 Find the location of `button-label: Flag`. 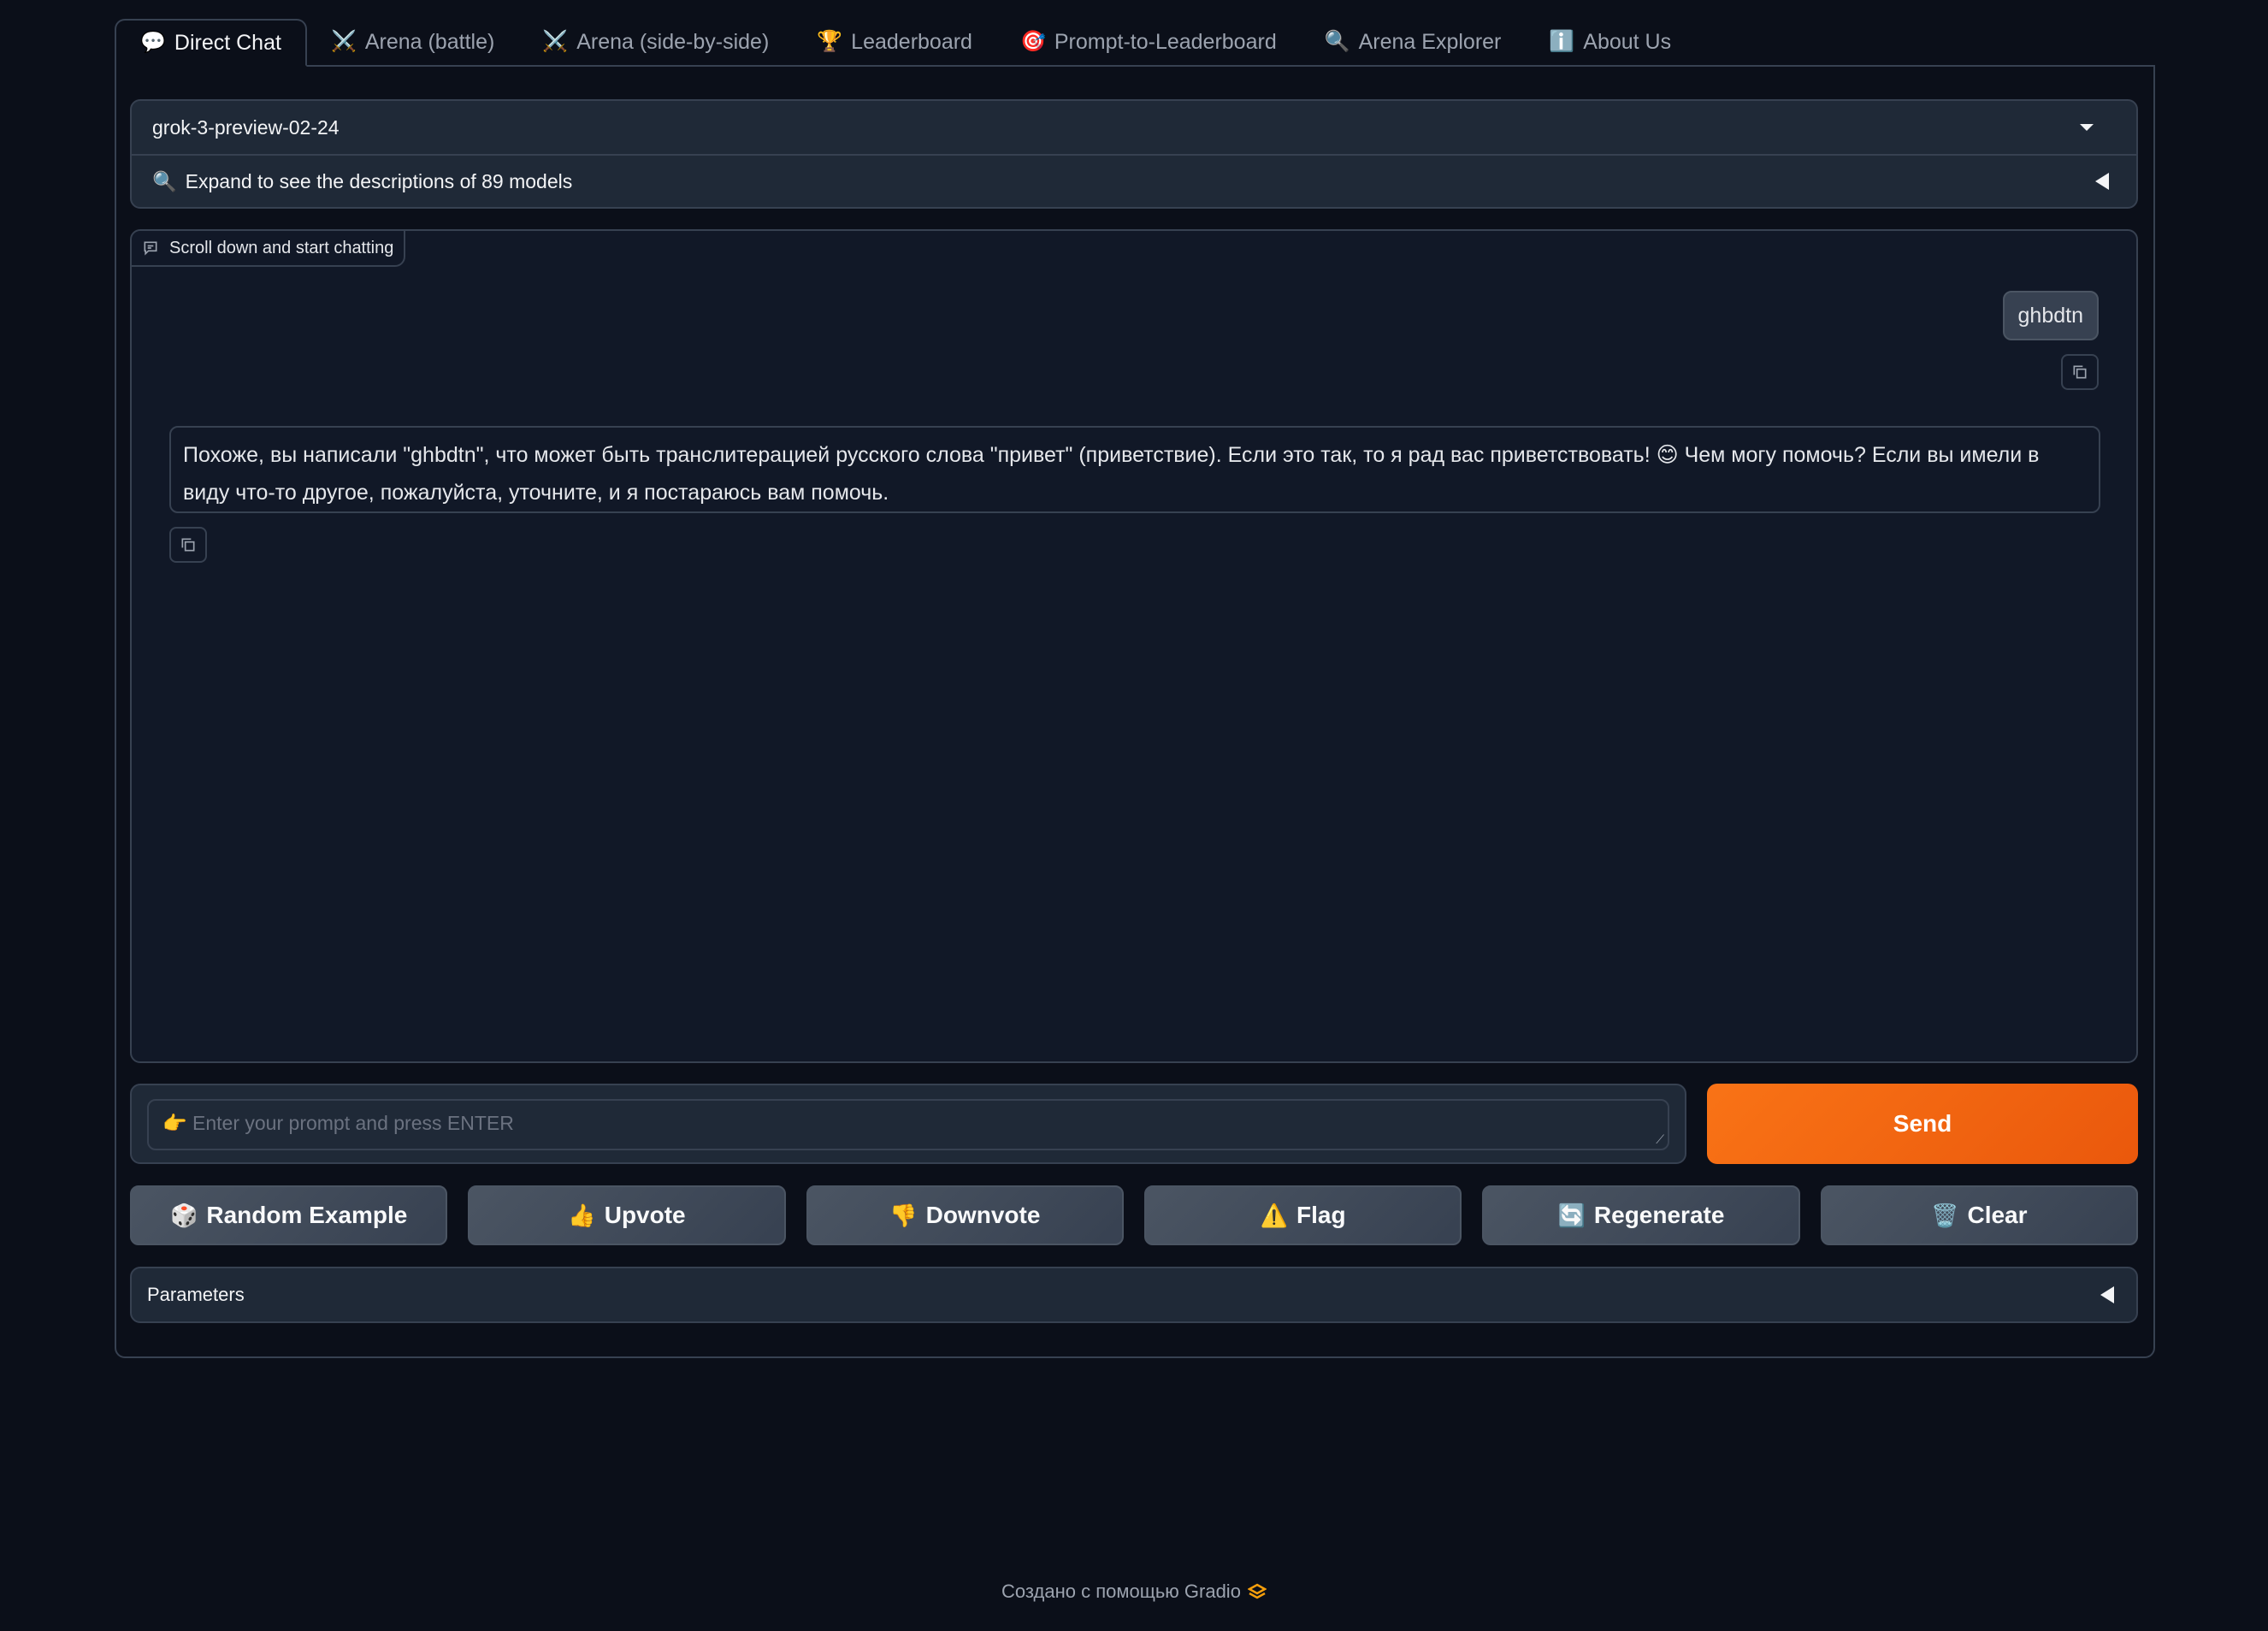

button-label: Flag is located at coordinates (1321, 1215).